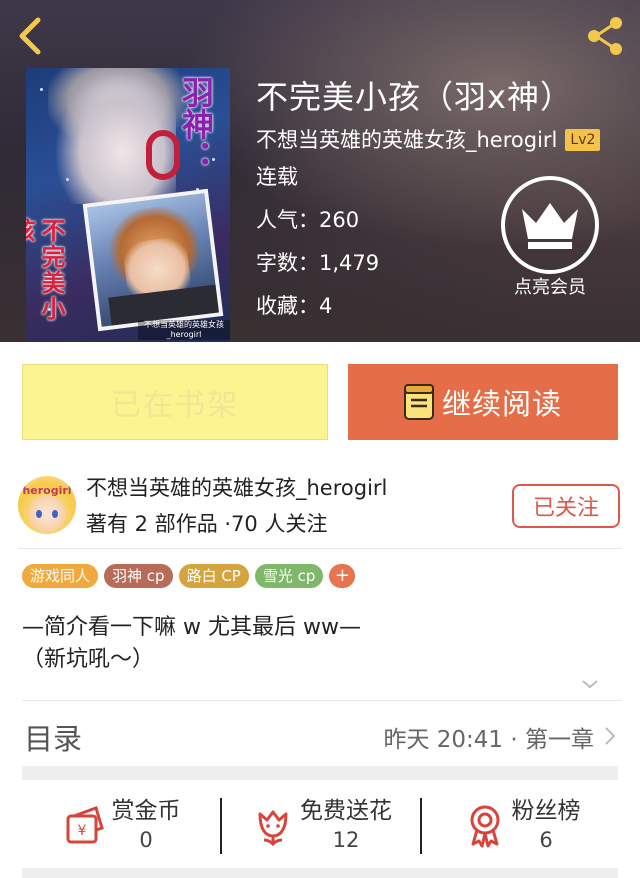 The image size is (640, 878). What do you see at coordinates (610, 736) in the screenshot?
I see `chevron-right-icon` at bounding box center [610, 736].